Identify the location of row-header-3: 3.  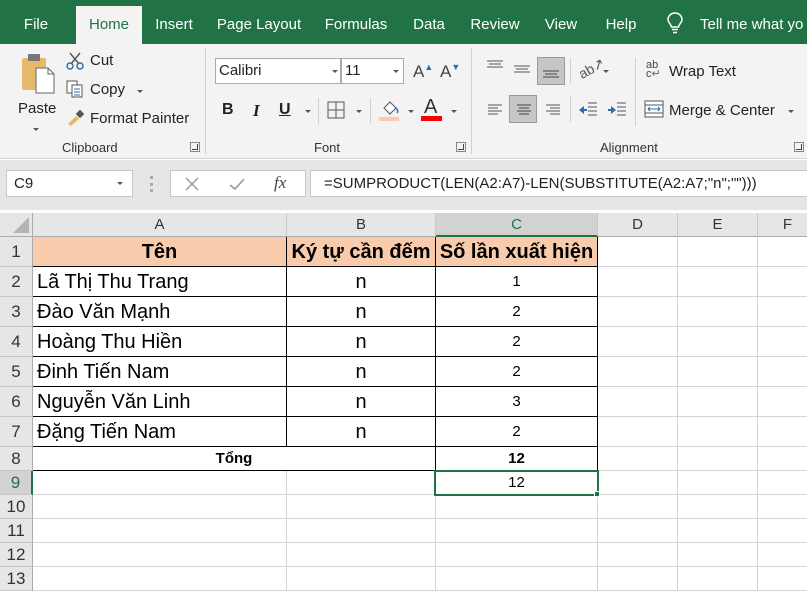
(16, 312).